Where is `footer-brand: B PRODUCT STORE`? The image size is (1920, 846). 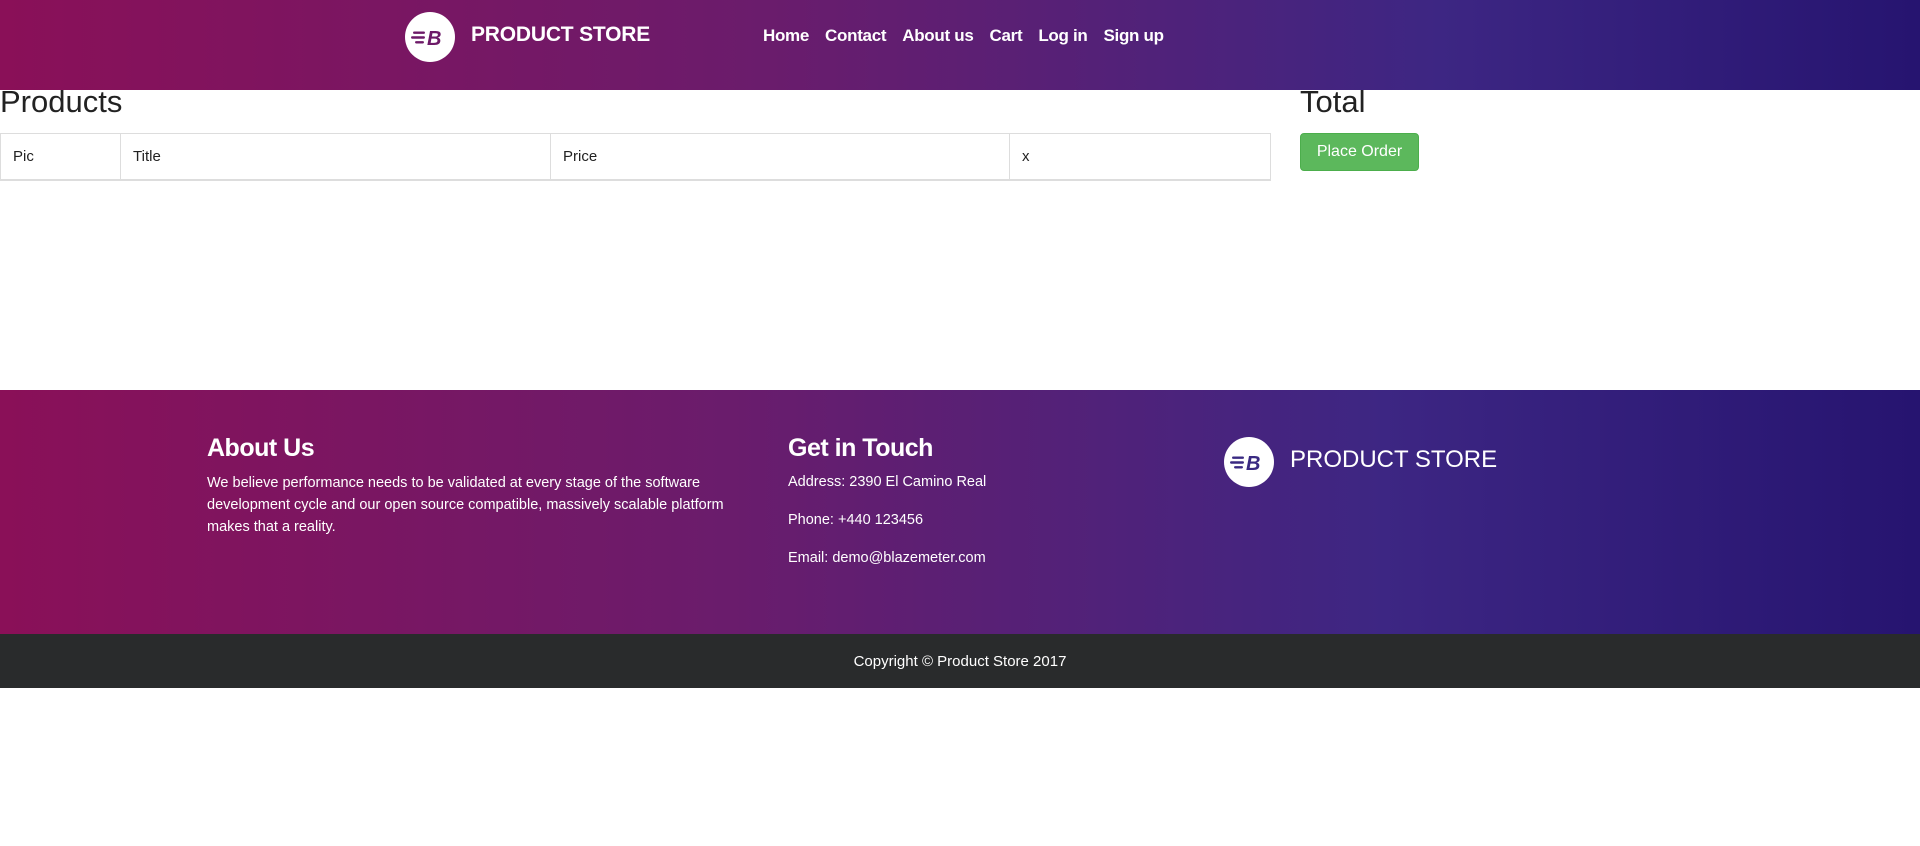
footer-brand: B PRODUCT STORE is located at coordinates (1360, 462).